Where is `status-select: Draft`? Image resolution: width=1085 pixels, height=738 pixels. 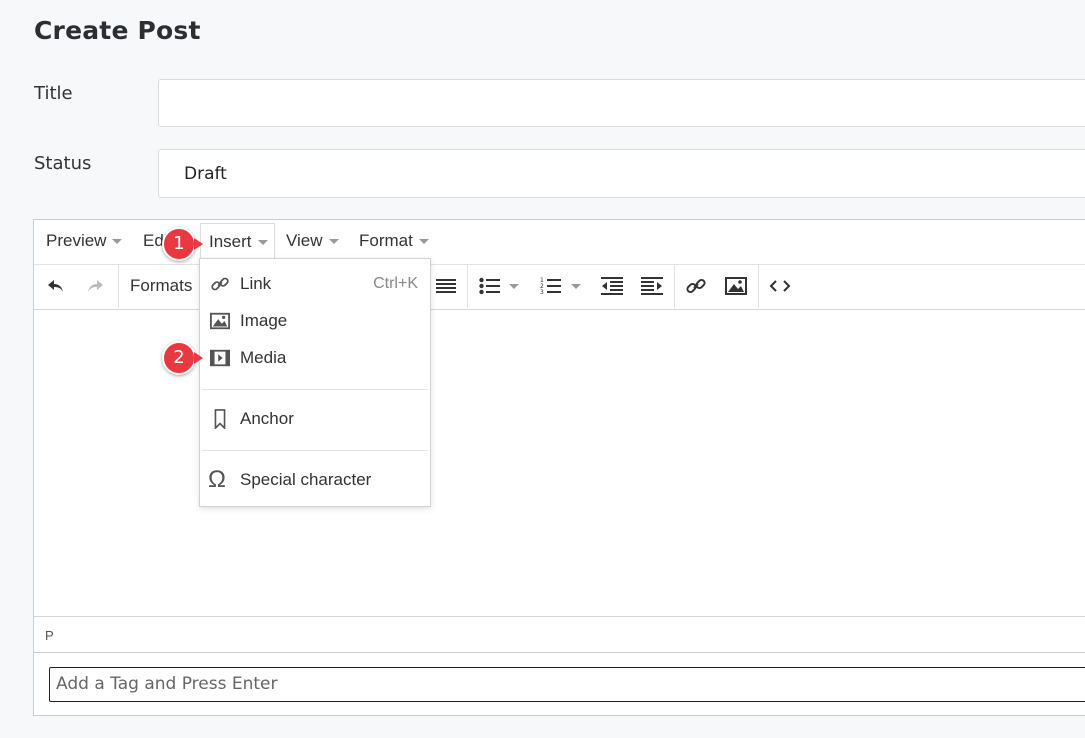 status-select: Draft is located at coordinates (621, 173).